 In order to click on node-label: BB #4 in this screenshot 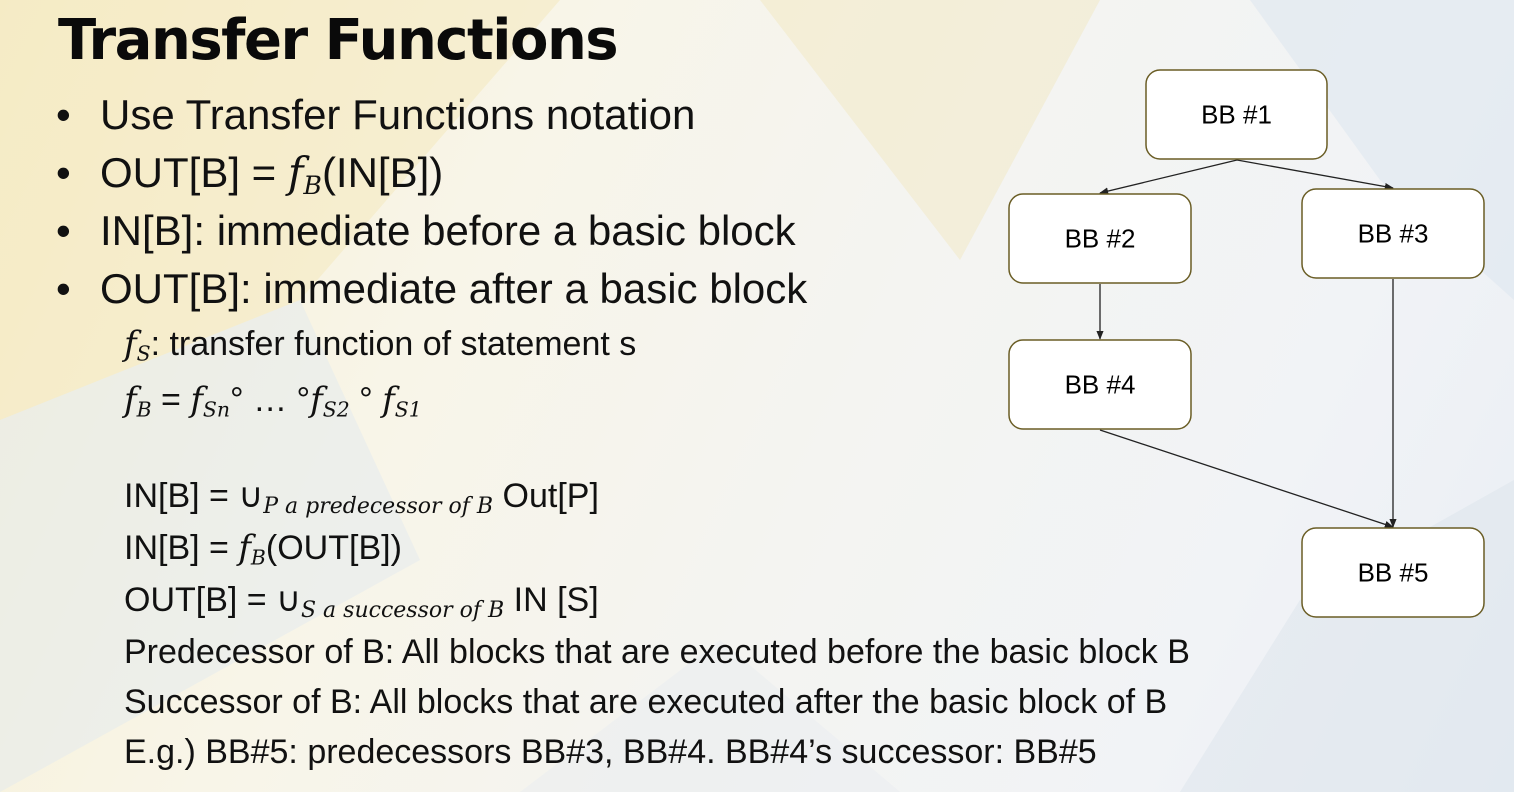, I will do `click(1100, 385)`.